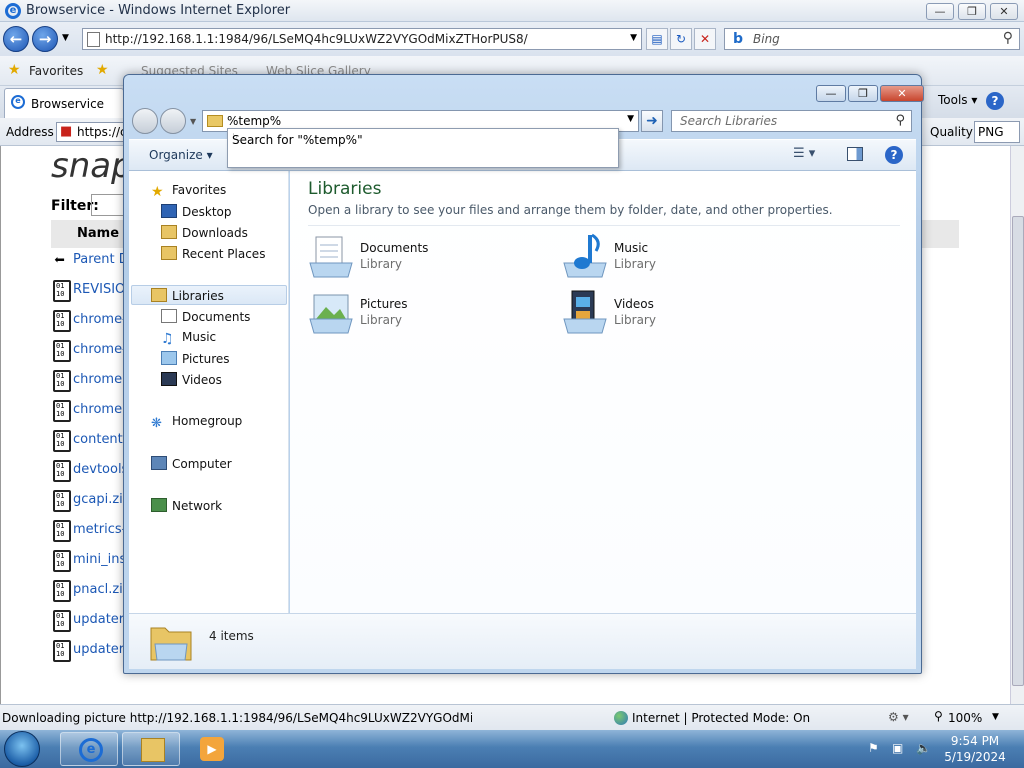  I want to click on tools-menu: Tools ▾, so click(957, 100).